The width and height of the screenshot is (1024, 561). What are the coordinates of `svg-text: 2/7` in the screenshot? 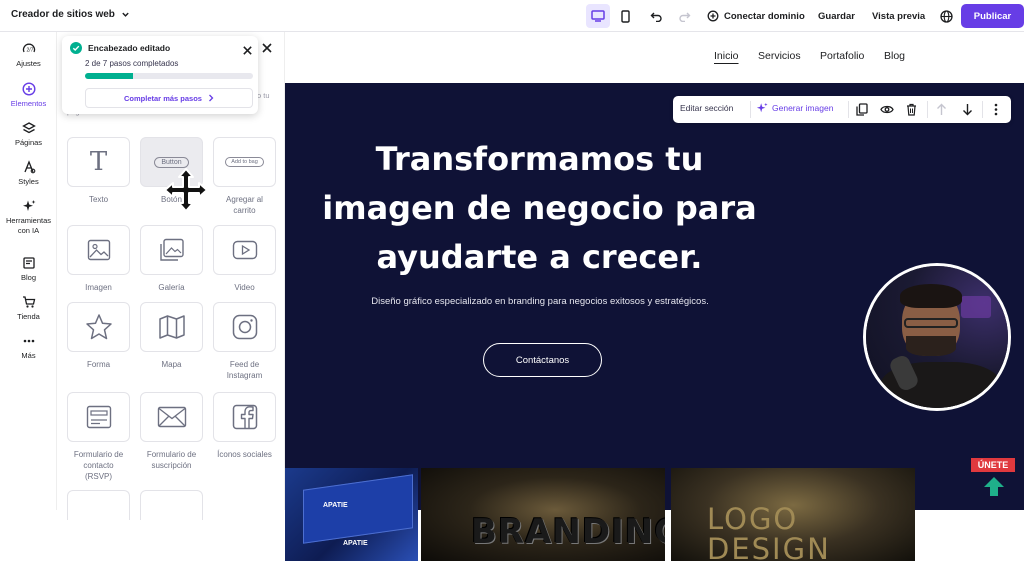 It's located at (29, 51).